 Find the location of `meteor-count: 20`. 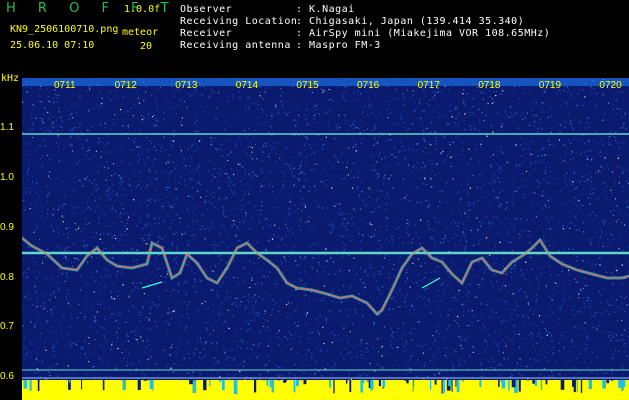

meteor-count: 20 is located at coordinates (146, 46).